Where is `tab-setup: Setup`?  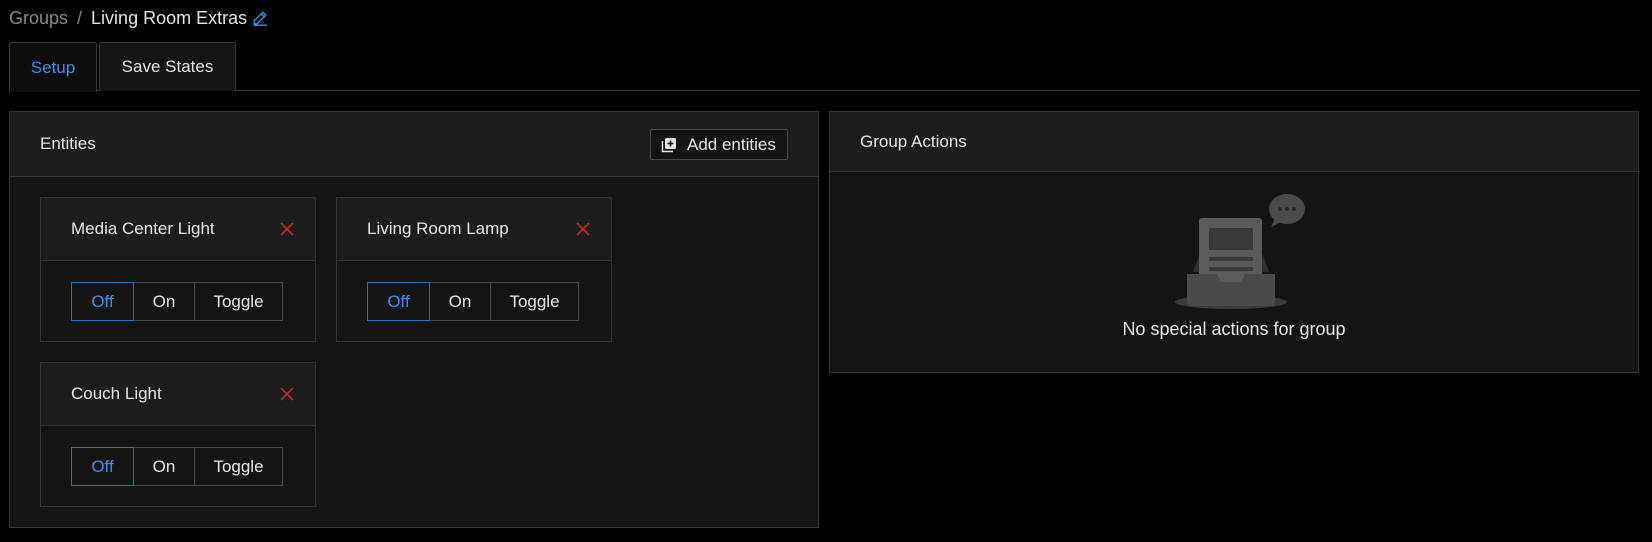 tab-setup: Setup is located at coordinates (53, 67).